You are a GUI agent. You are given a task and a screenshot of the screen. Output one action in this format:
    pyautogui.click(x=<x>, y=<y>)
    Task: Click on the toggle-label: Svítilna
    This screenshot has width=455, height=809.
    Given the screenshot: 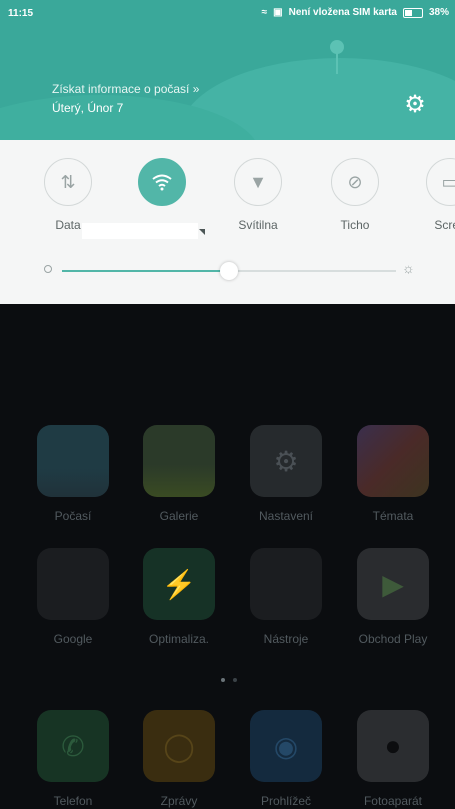 What is the action you would take?
    pyautogui.click(x=258, y=225)
    